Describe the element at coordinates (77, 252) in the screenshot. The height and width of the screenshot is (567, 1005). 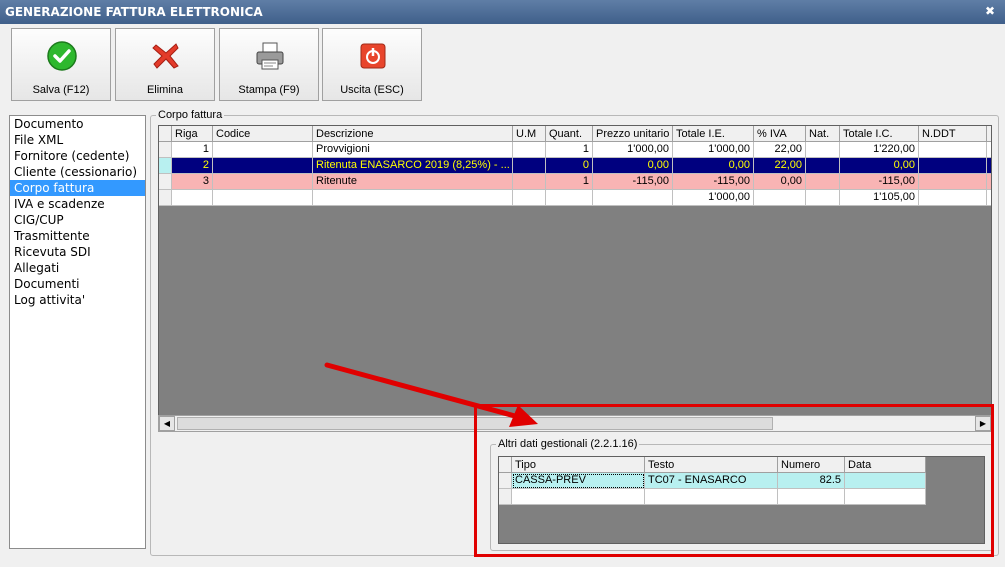
I see `nav-item-ricevuta-sdi: Ricevuta SDI` at that location.